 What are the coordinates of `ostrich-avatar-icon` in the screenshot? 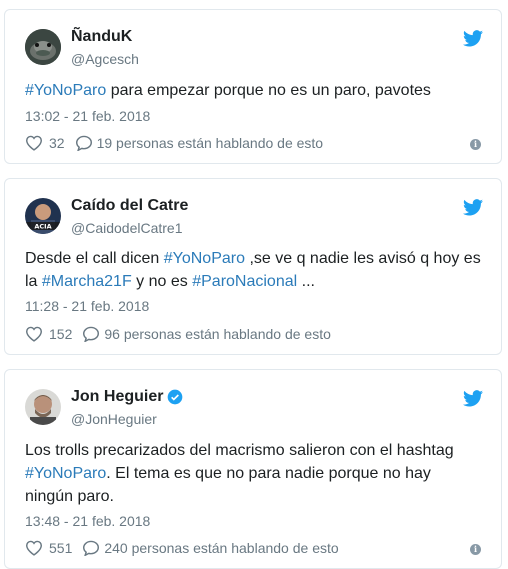 It's located at (43, 47).